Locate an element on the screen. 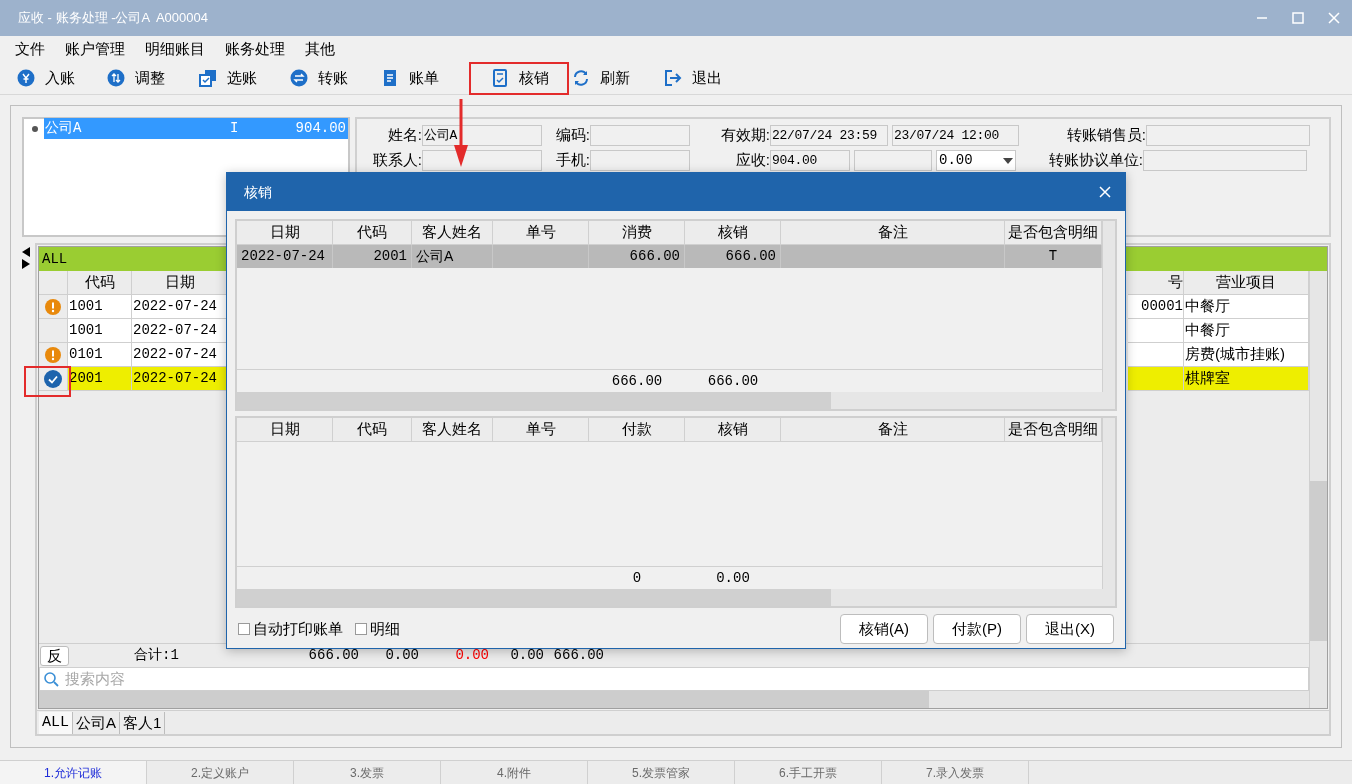  copy-icon is located at coordinates (208, 78).